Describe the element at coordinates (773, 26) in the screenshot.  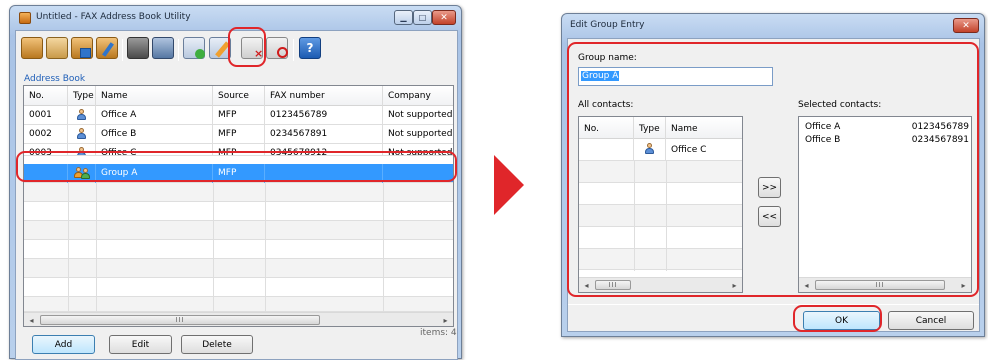
I see `dialog-title-bar: Edit Group Entry ✕` at that location.